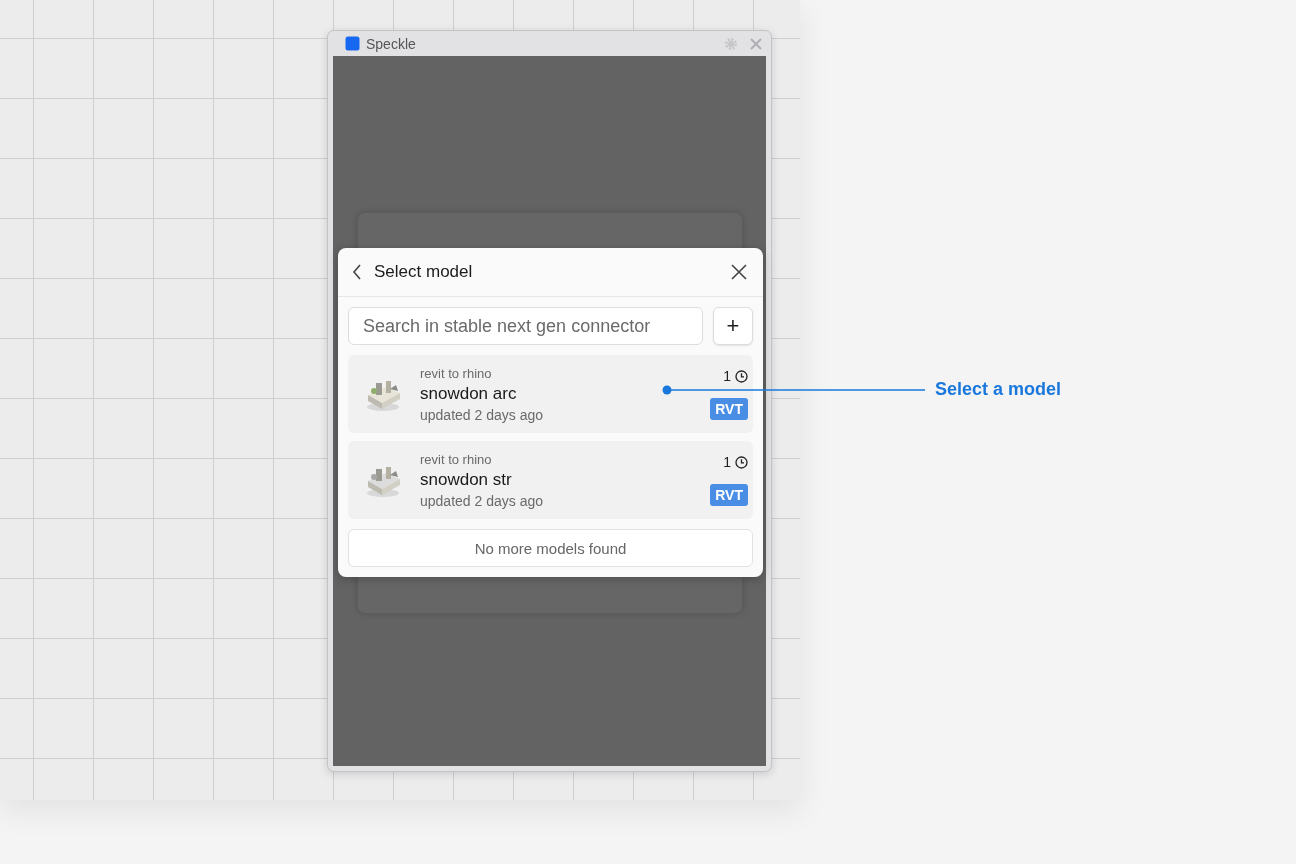 The height and width of the screenshot is (864, 1296). What do you see at coordinates (391, 43) in the screenshot?
I see `window-title: Speckle` at bounding box center [391, 43].